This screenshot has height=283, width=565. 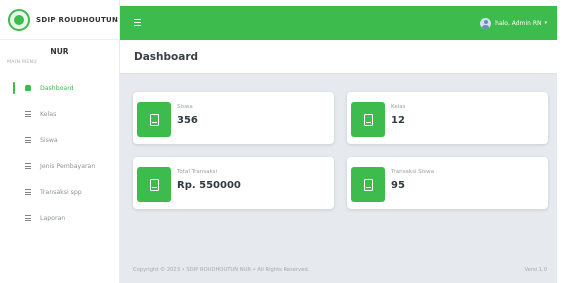 I want to click on sidebar-item-label: Jenis Pembayaran, so click(x=68, y=166).